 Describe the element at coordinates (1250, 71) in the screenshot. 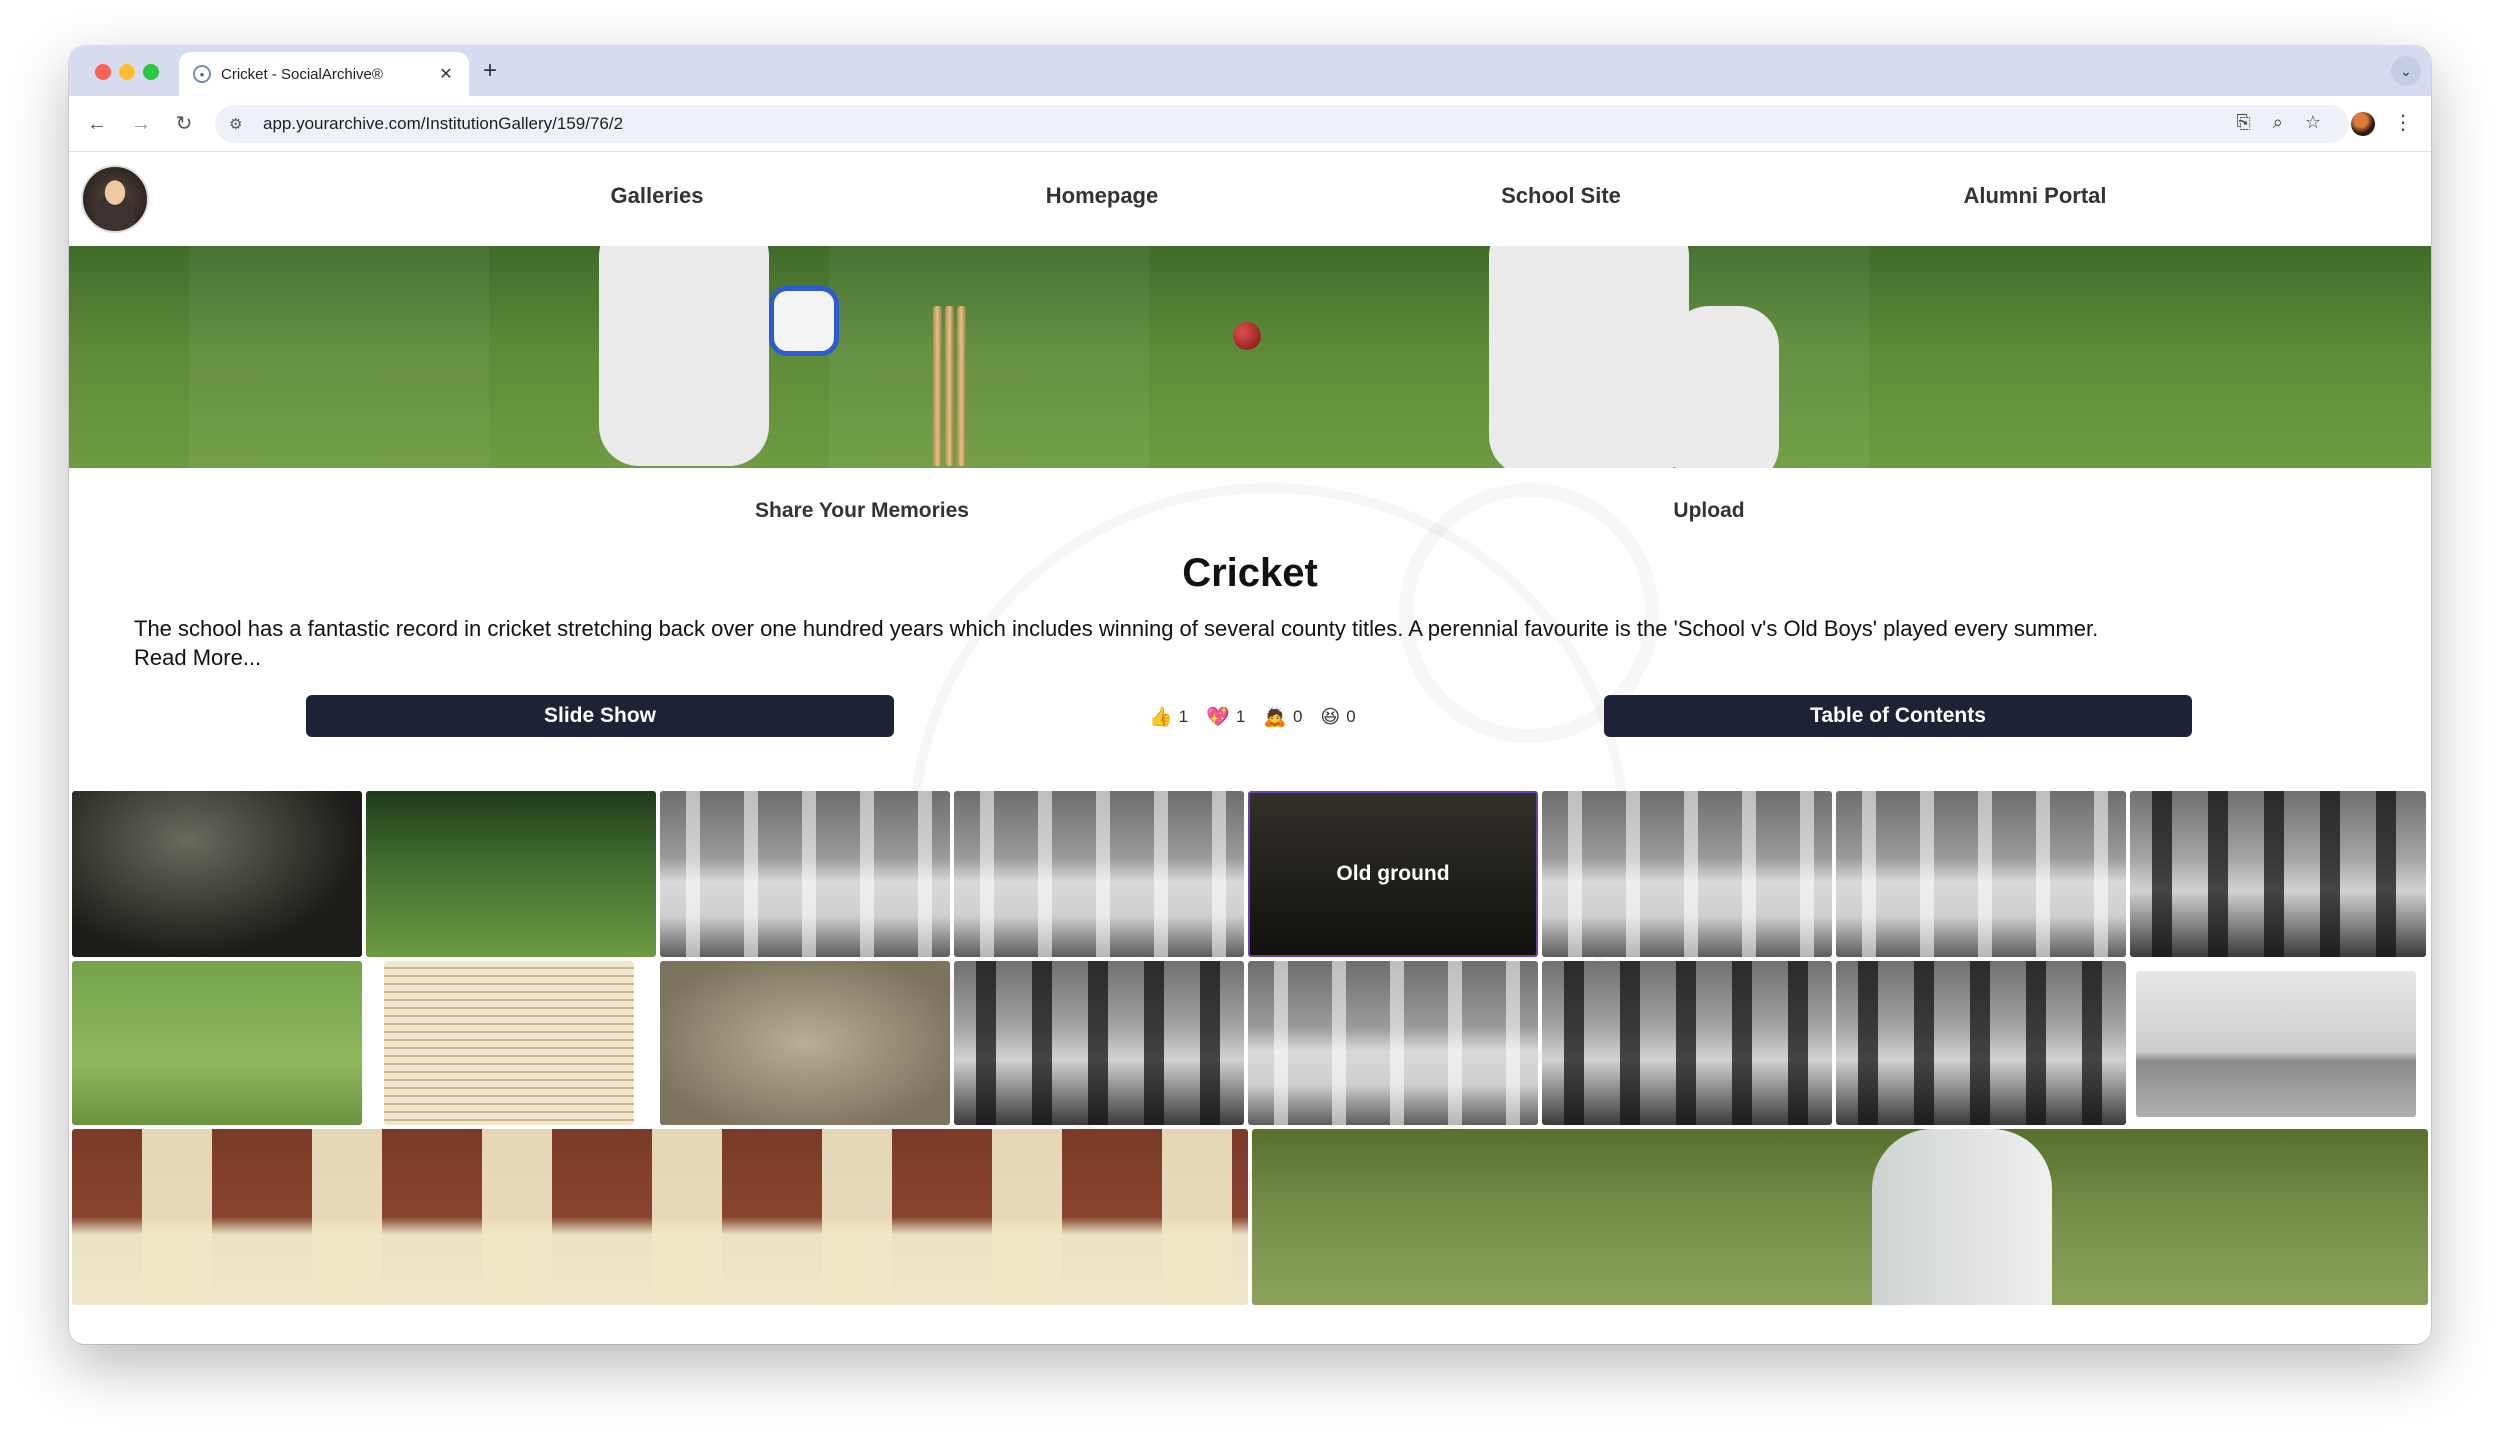

I see `tab-strip: ● Cricket - SocialArchive® ✕ + ⌄` at that location.